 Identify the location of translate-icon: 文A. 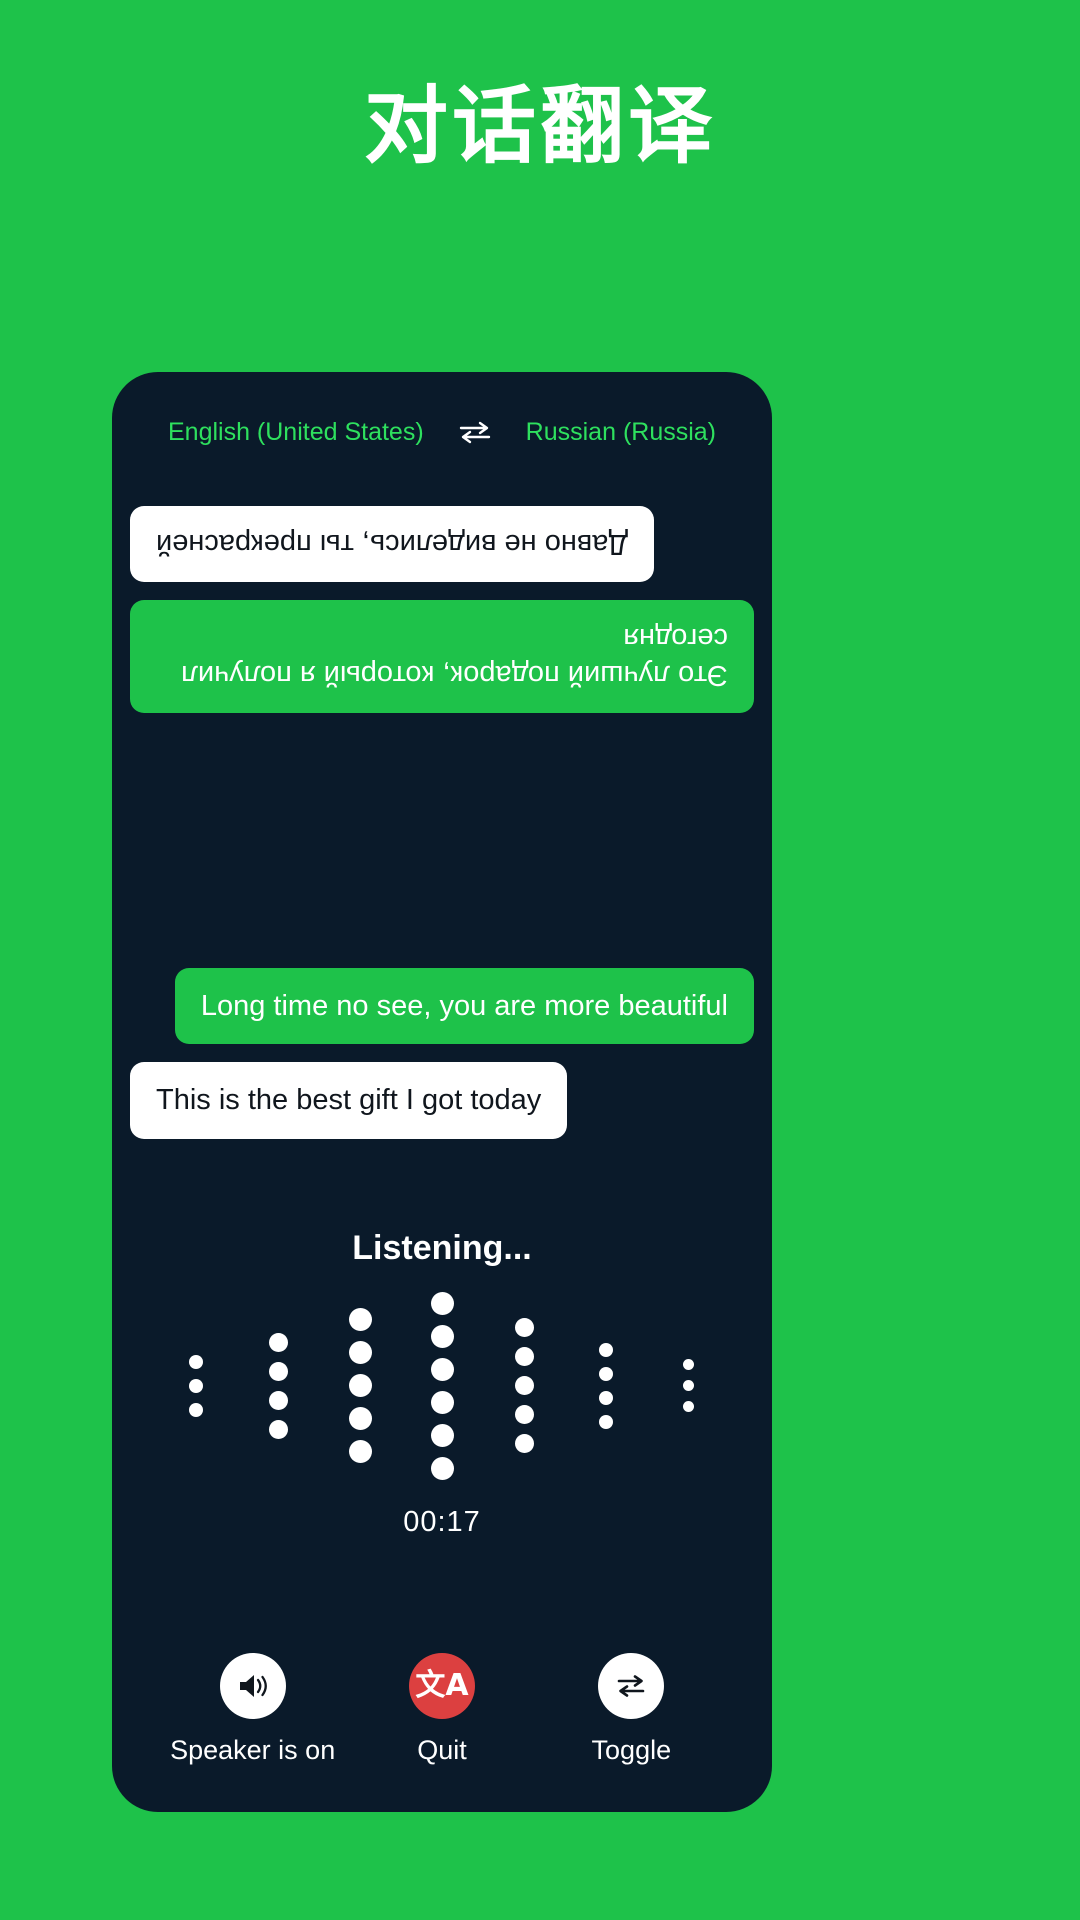
(441, 1686).